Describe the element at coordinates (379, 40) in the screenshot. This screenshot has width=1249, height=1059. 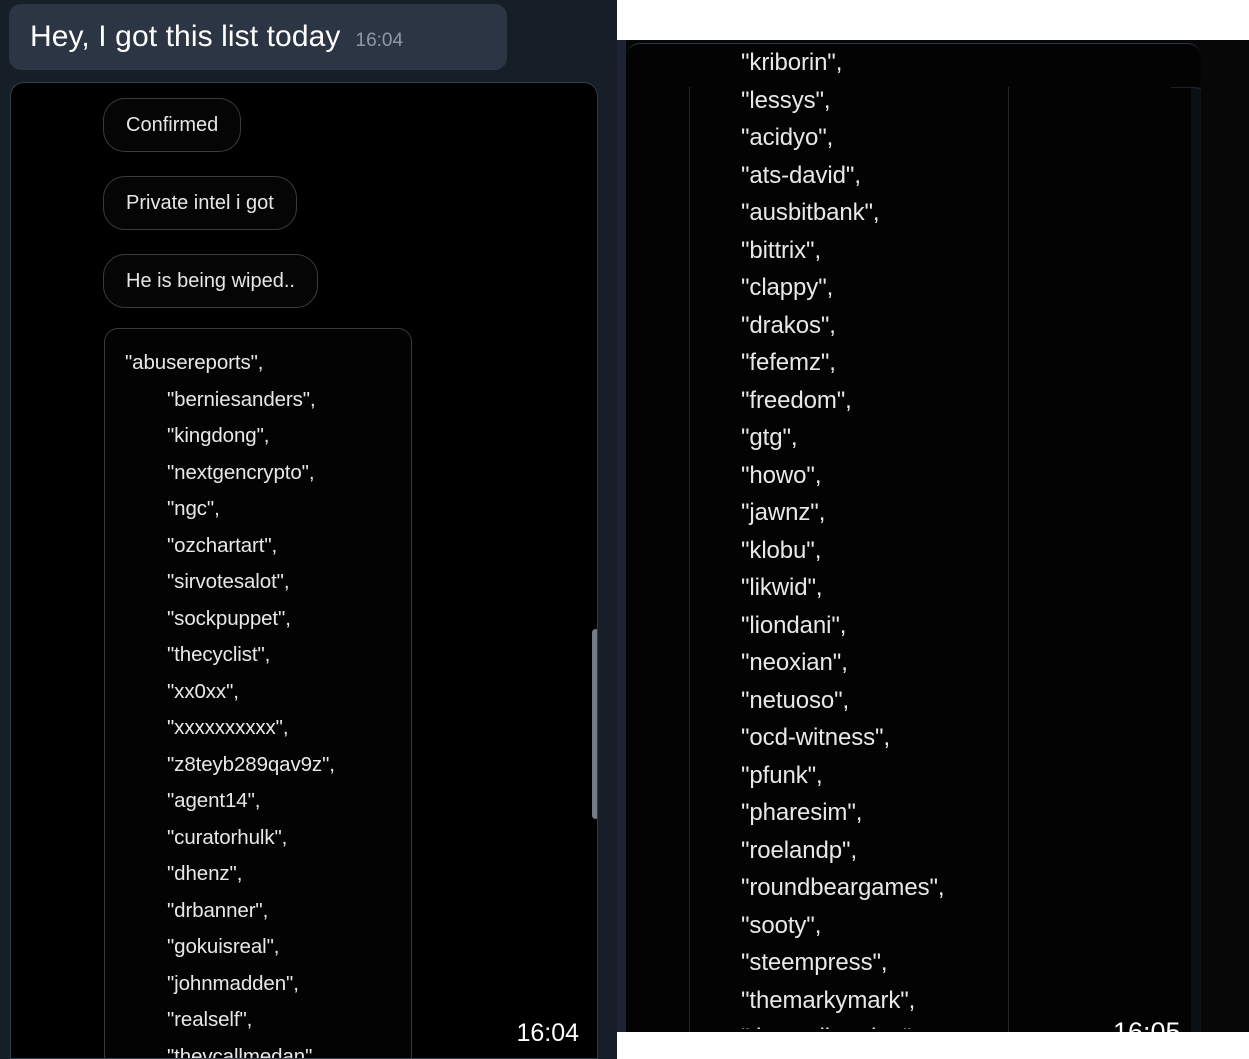
I see `message-timestamp: 16:04` at that location.